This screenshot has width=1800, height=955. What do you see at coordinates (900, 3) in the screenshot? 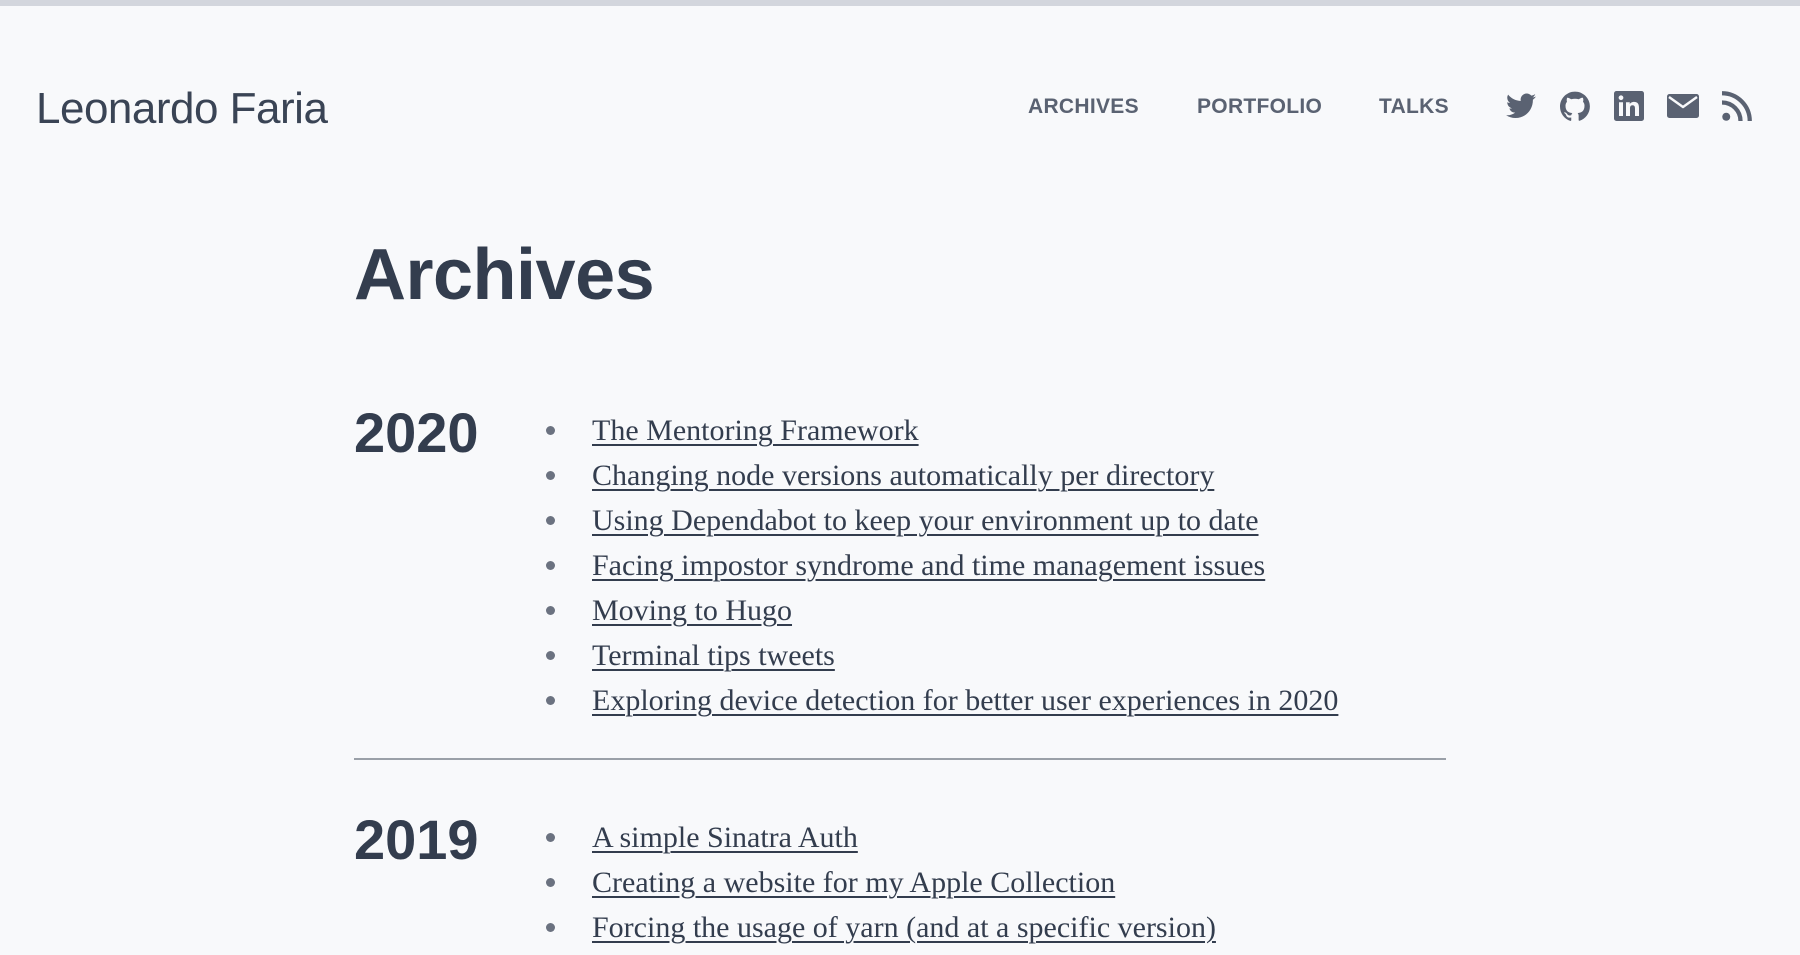
I see `top-accent-bar` at bounding box center [900, 3].